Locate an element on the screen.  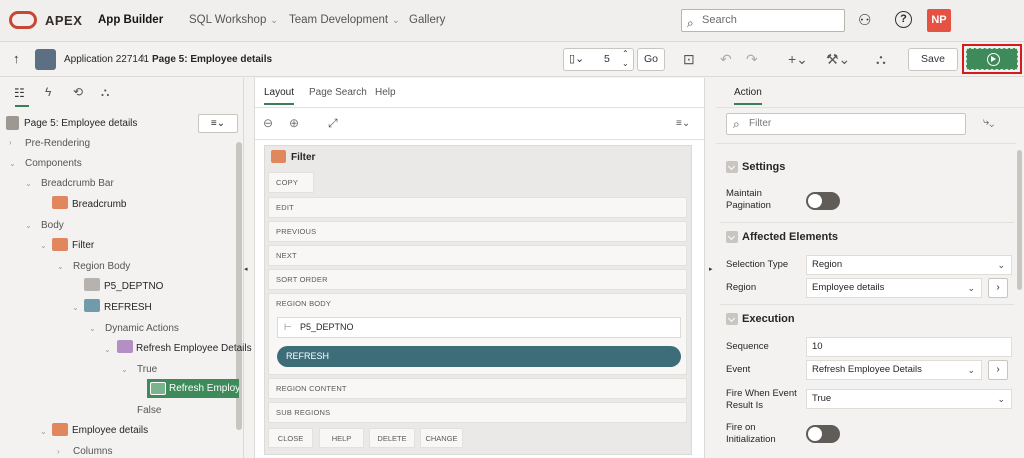
go-to-group-icon: ⤷⌄ is located at coordinates (988, 122).